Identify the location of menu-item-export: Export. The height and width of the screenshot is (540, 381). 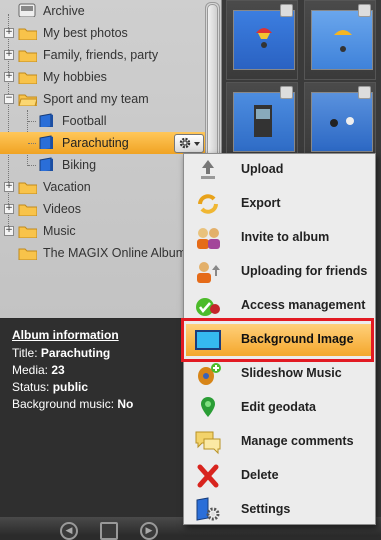
(279, 204).